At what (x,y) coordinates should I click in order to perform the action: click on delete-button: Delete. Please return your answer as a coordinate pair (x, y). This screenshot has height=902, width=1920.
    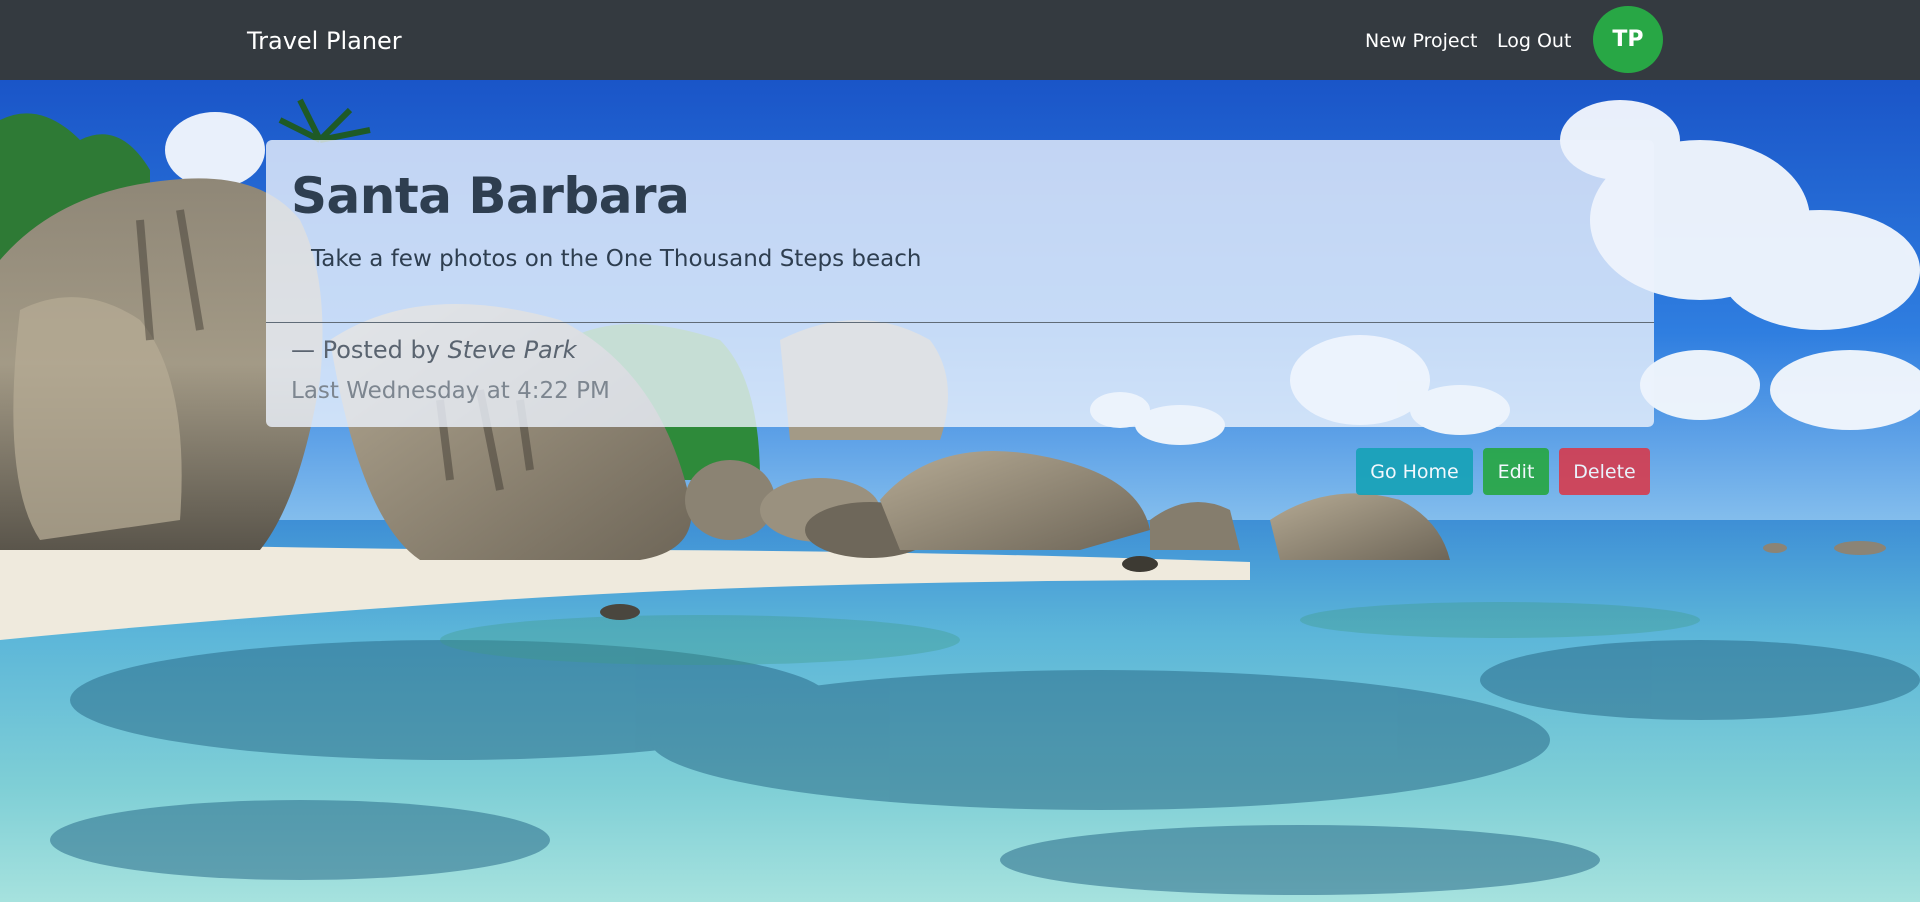
    Looking at the image, I should click on (1604, 471).